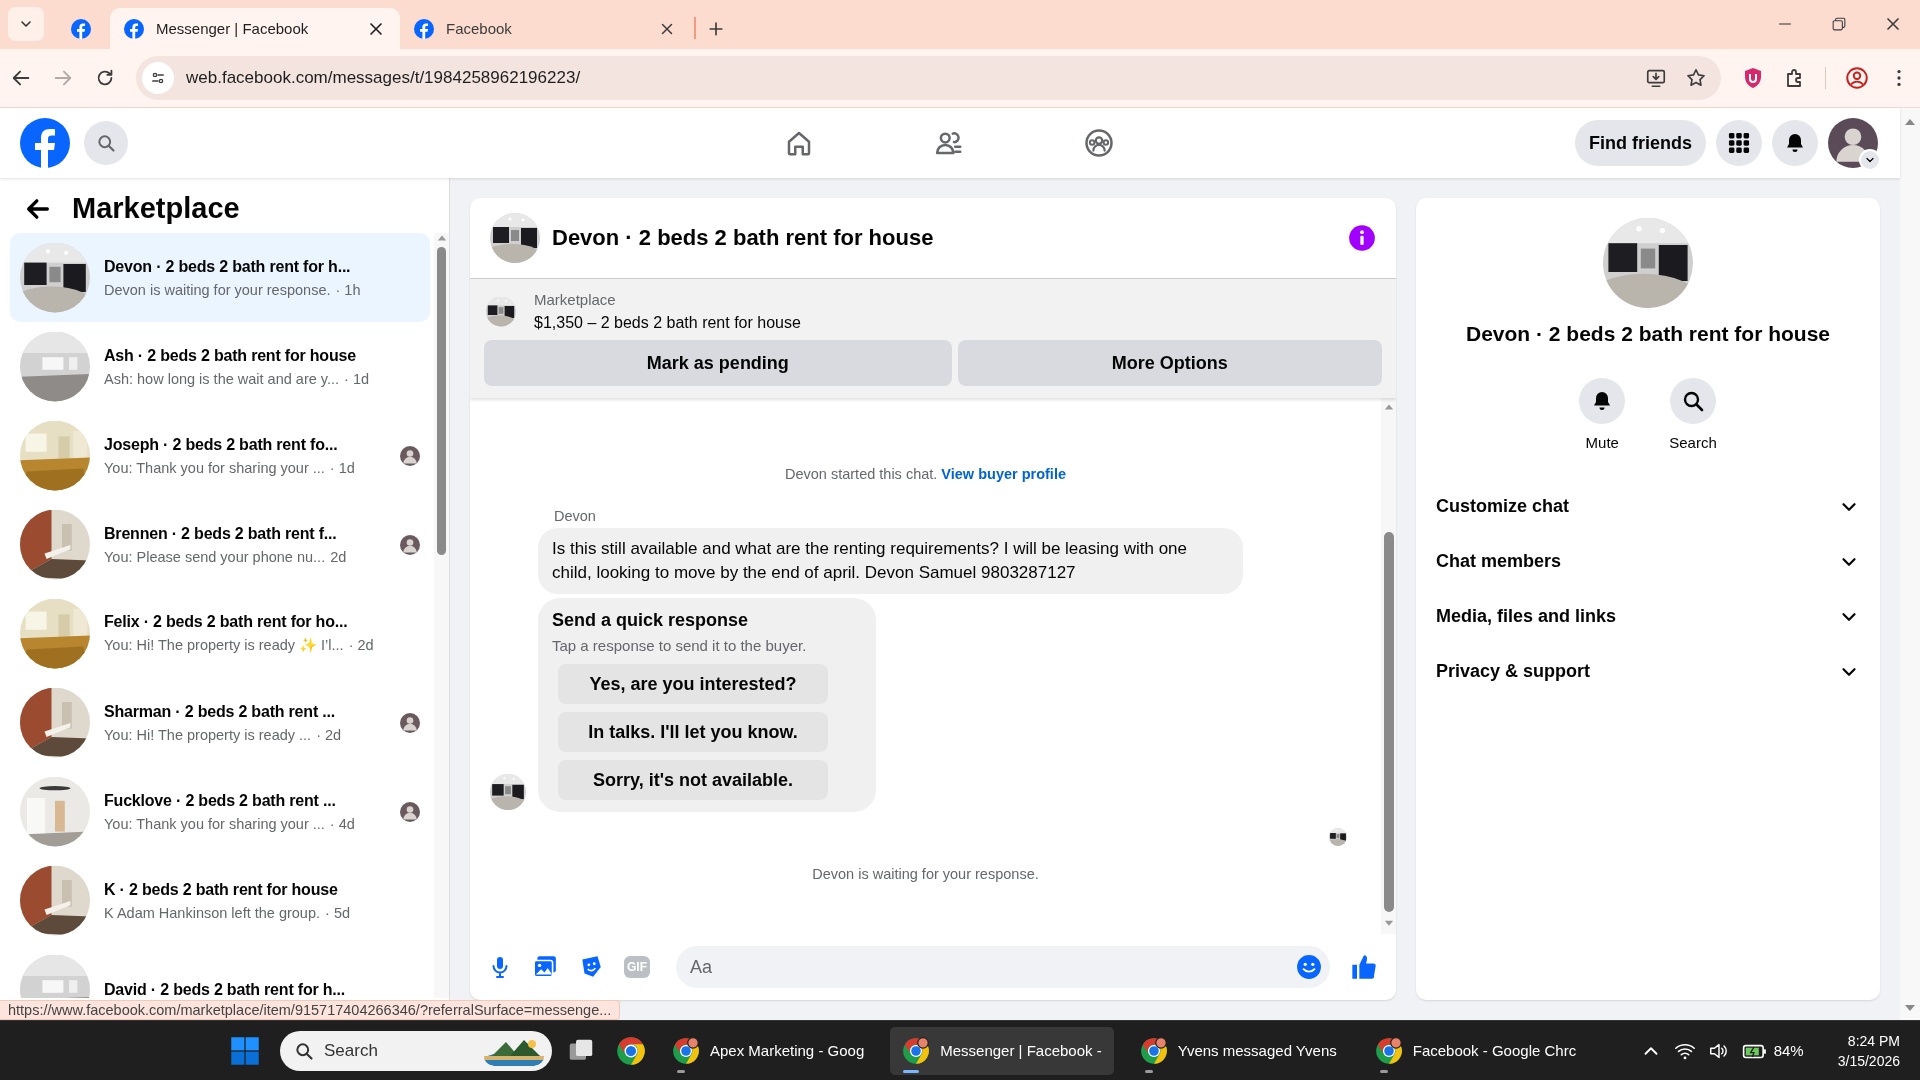 The height and width of the screenshot is (1080, 1920). I want to click on page-title: Marketplace, so click(156, 208).